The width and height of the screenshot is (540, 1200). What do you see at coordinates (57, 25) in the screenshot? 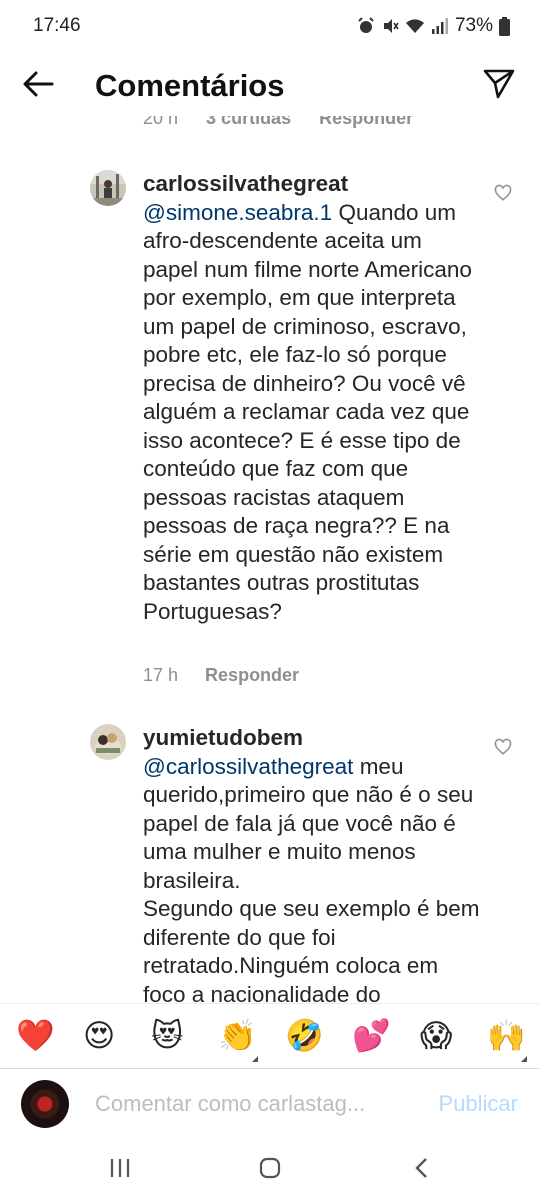
I see `status-time: 17:46` at bounding box center [57, 25].